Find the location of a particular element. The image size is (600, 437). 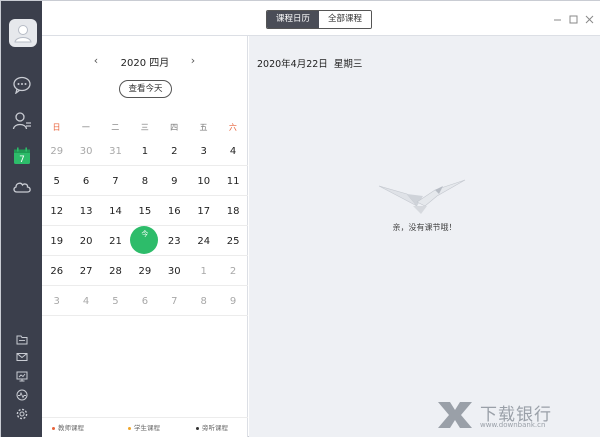

view-switcher: 课程日历 全部课程 is located at coordinates (319, 19).